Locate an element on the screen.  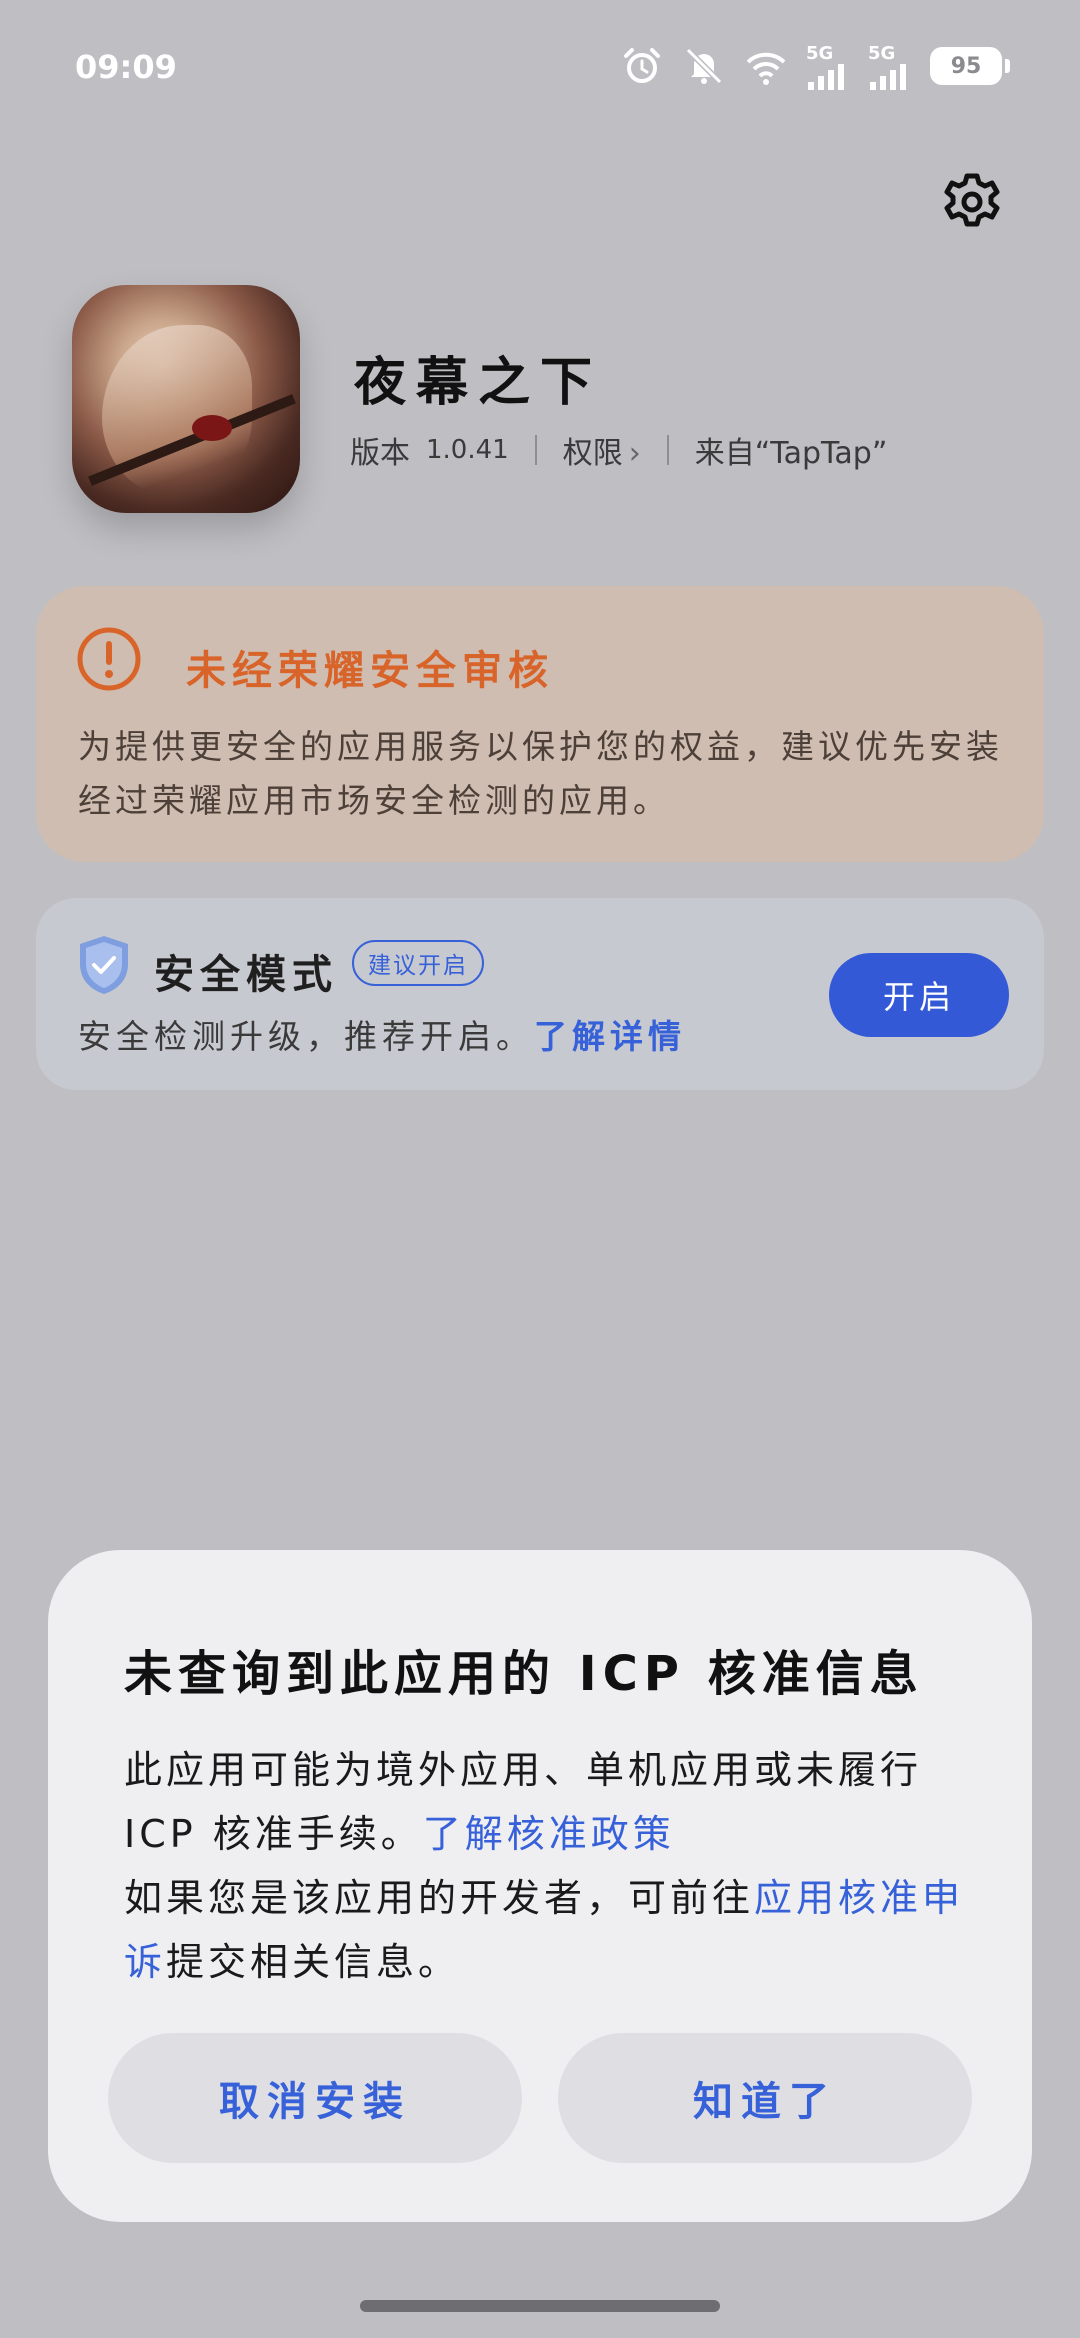
chevron-right-icon: › is located at coordinates (634, 453).